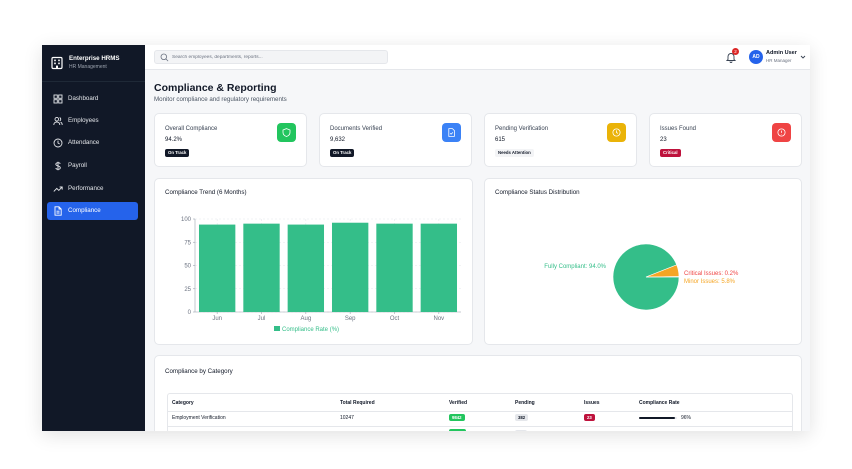 The height and width of the screenshot is (469, 852). Describe the element at coordinates (756, 57) in the screenshot. I see `avatar: AD` at that location.